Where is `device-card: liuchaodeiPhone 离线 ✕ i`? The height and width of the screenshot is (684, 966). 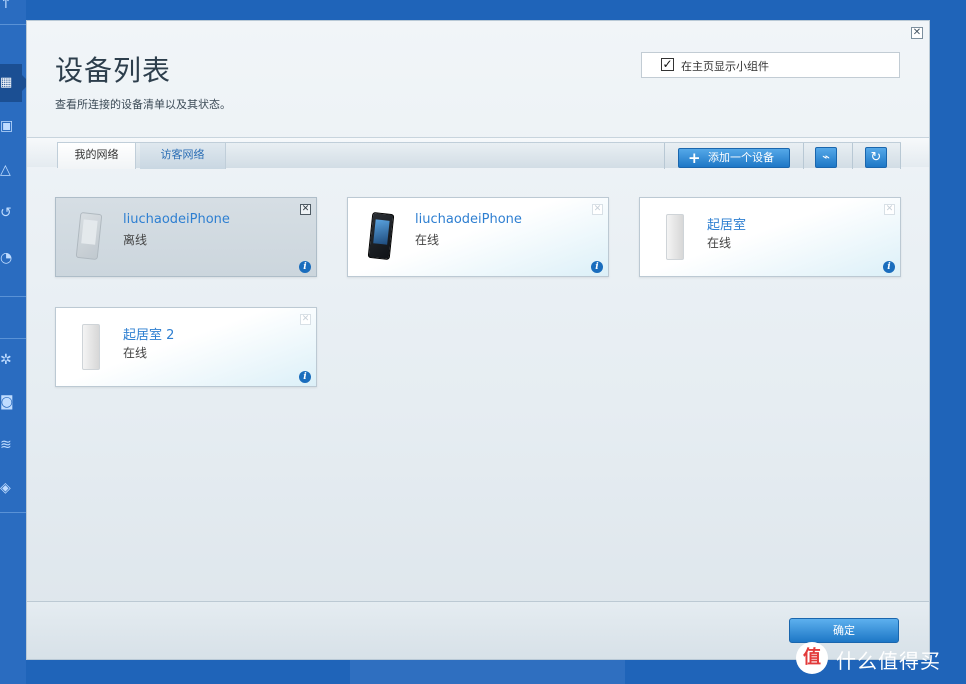 device-card: liuchaodeiPhone 离线 ✕ i is located at coordinates (186, 237).